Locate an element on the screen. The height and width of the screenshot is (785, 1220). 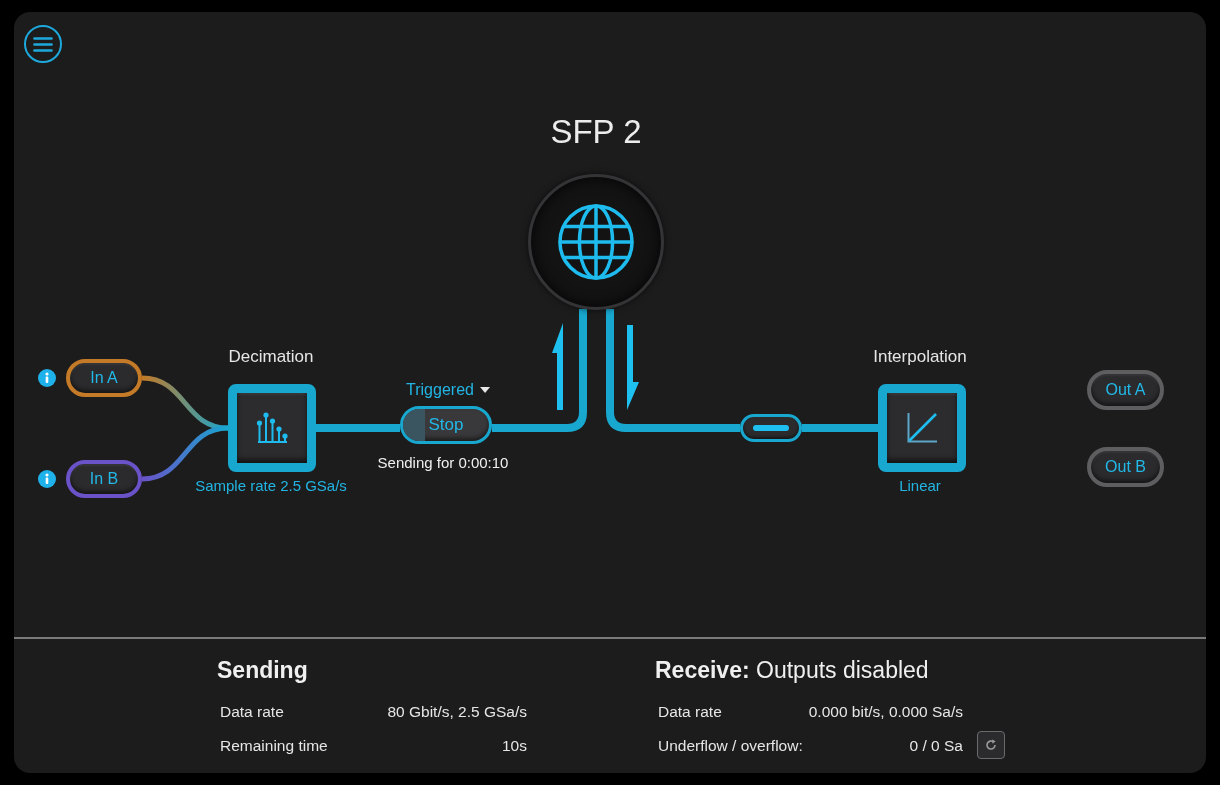
trigger-dropdown: Triggered is located at coordinates (448, 390).